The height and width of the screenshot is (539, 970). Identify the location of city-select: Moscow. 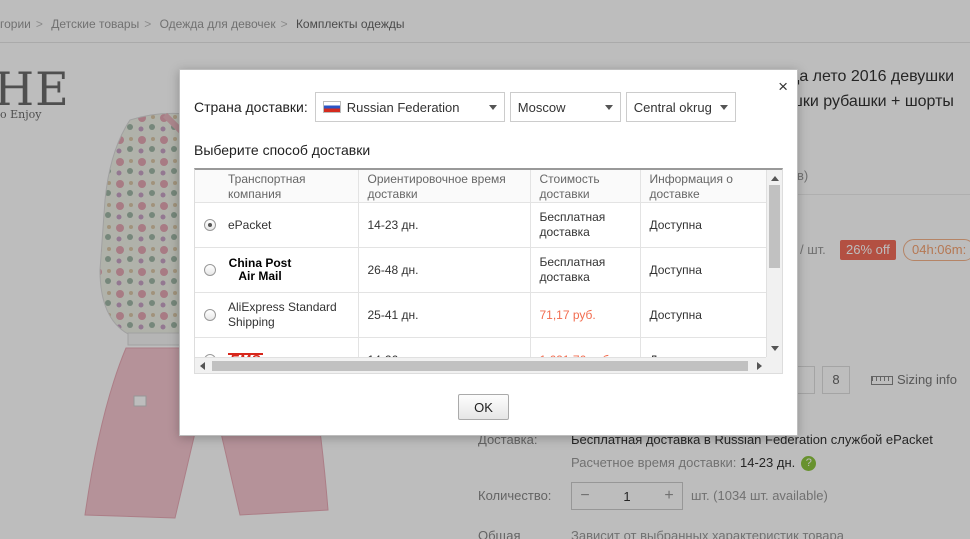
(565, 107).